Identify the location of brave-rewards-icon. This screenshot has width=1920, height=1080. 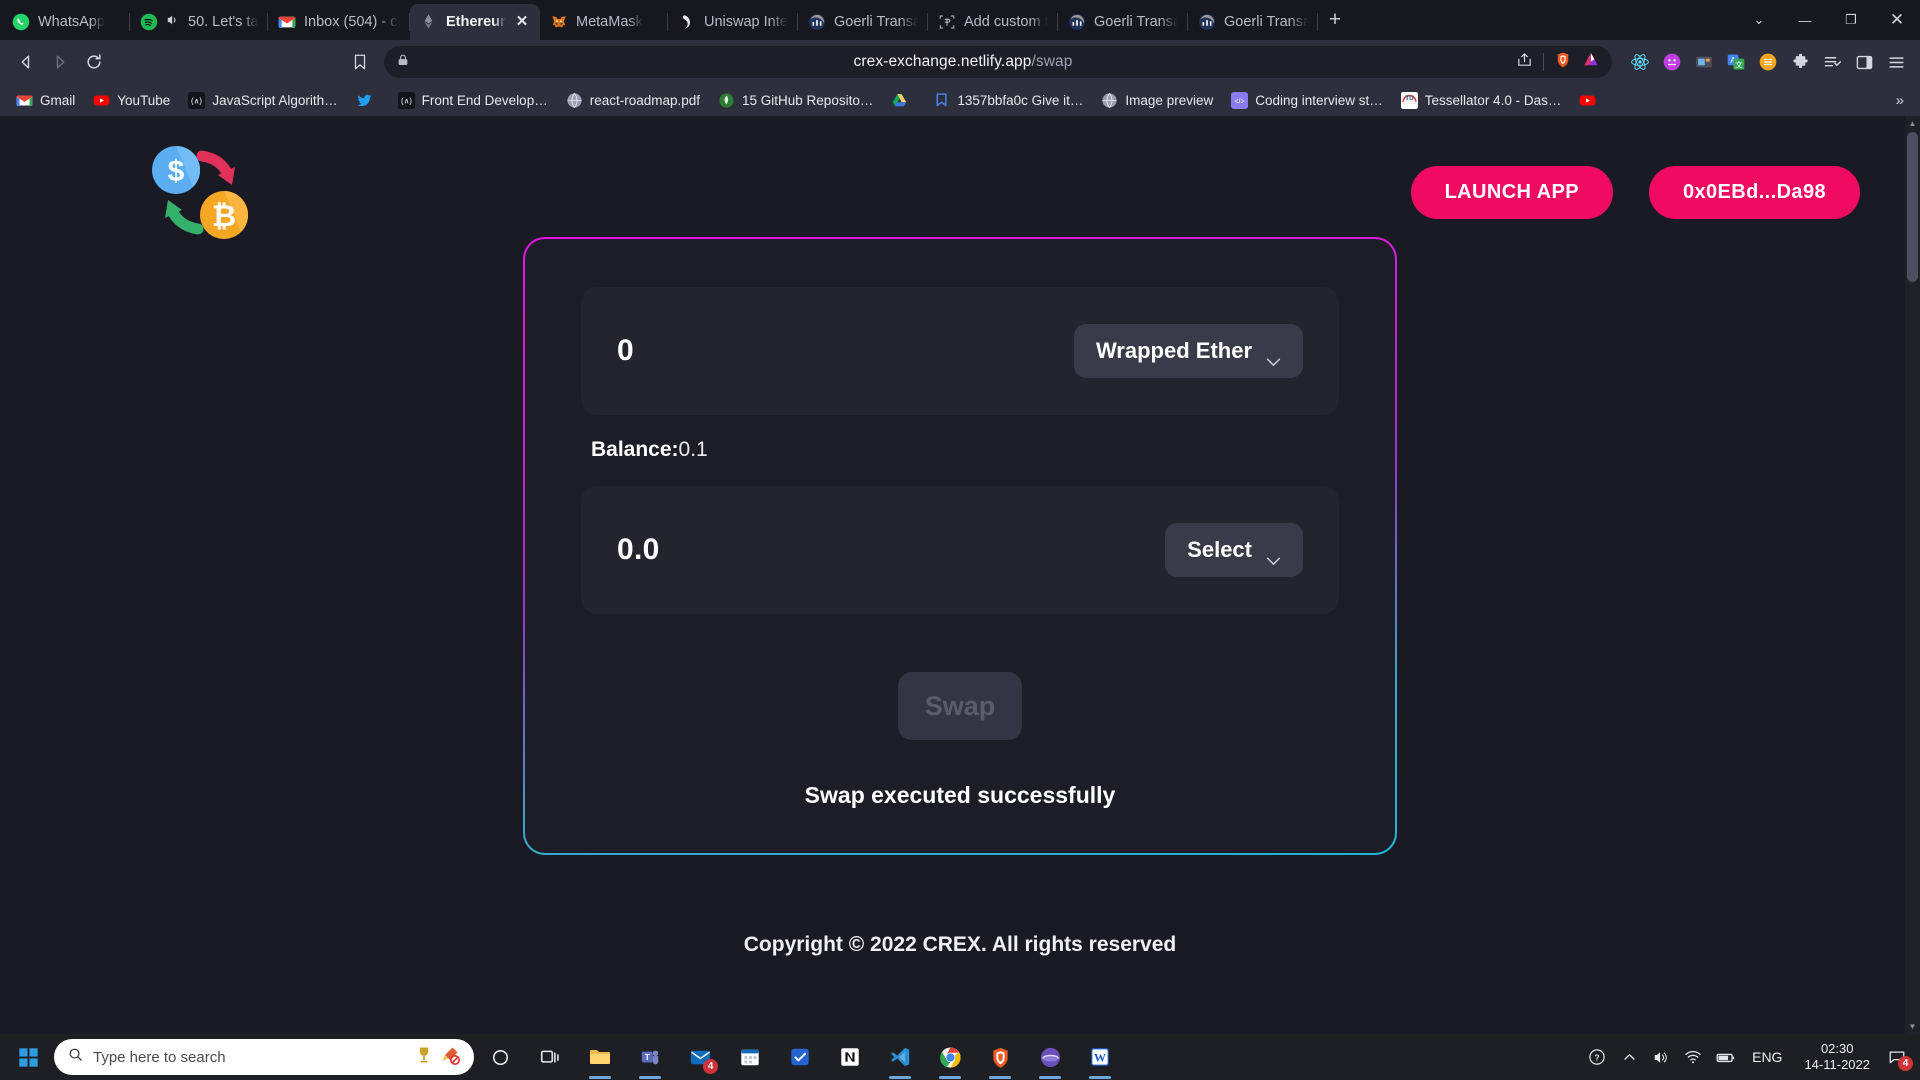
(1591, 62).